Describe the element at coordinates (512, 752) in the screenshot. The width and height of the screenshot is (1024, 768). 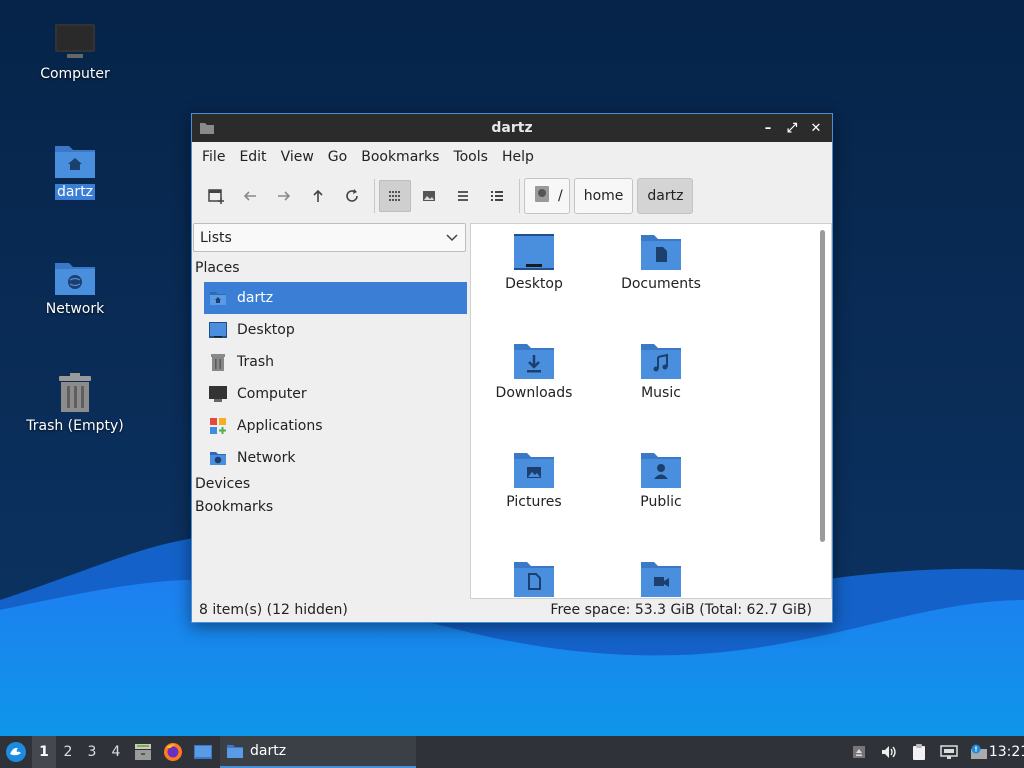
I see `taskbar: 1 2 3 4 dartz 13:21` at that location.